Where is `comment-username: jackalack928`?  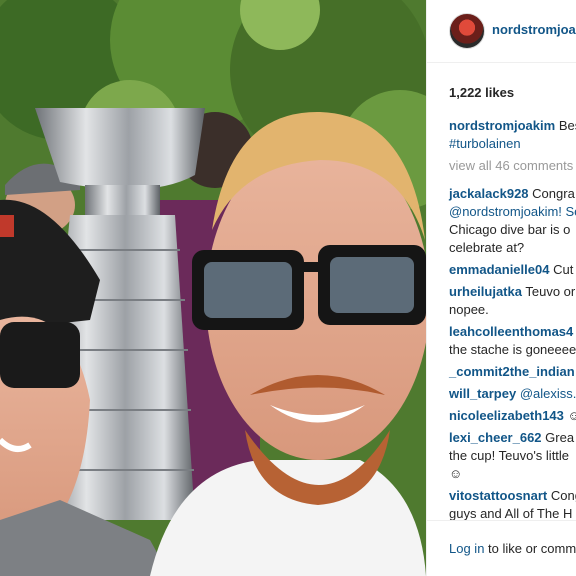
comment-username: jackalack928 is located at coordinates (489, 193).